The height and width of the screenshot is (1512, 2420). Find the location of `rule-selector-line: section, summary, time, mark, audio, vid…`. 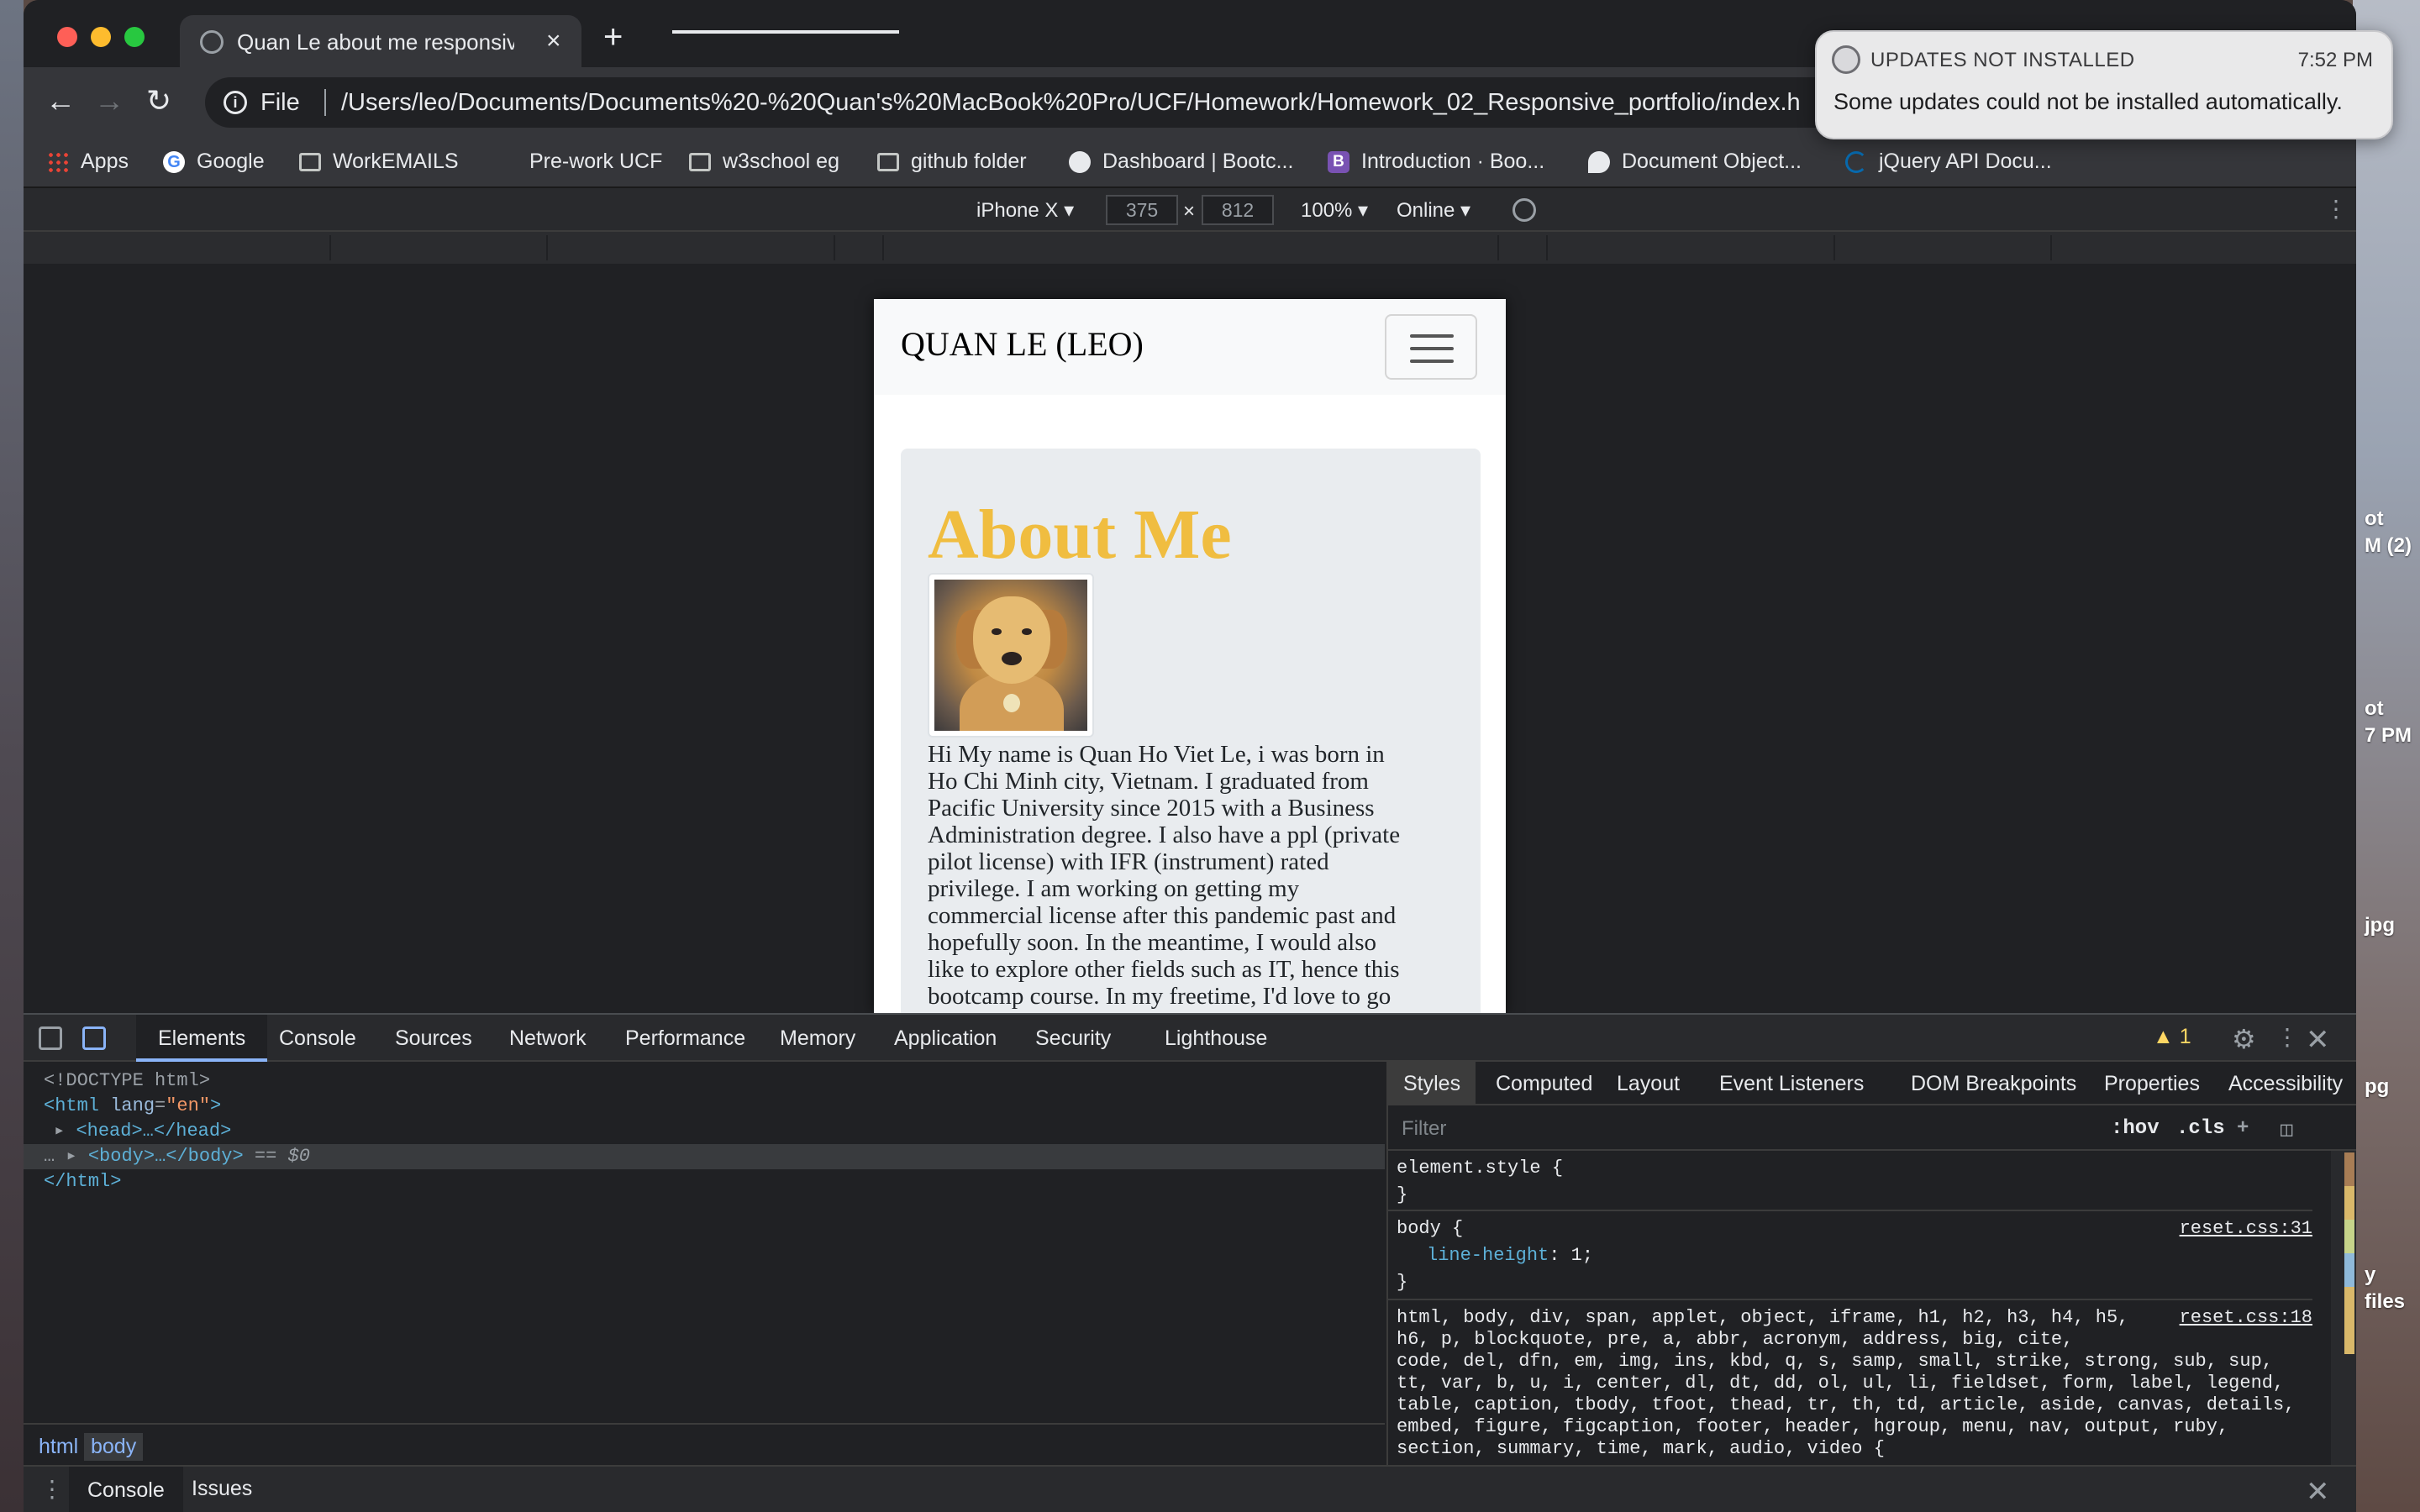

rule-selector-line: section, summary, time, mark, audio, vid… is located at coordinates (1641, 1449).